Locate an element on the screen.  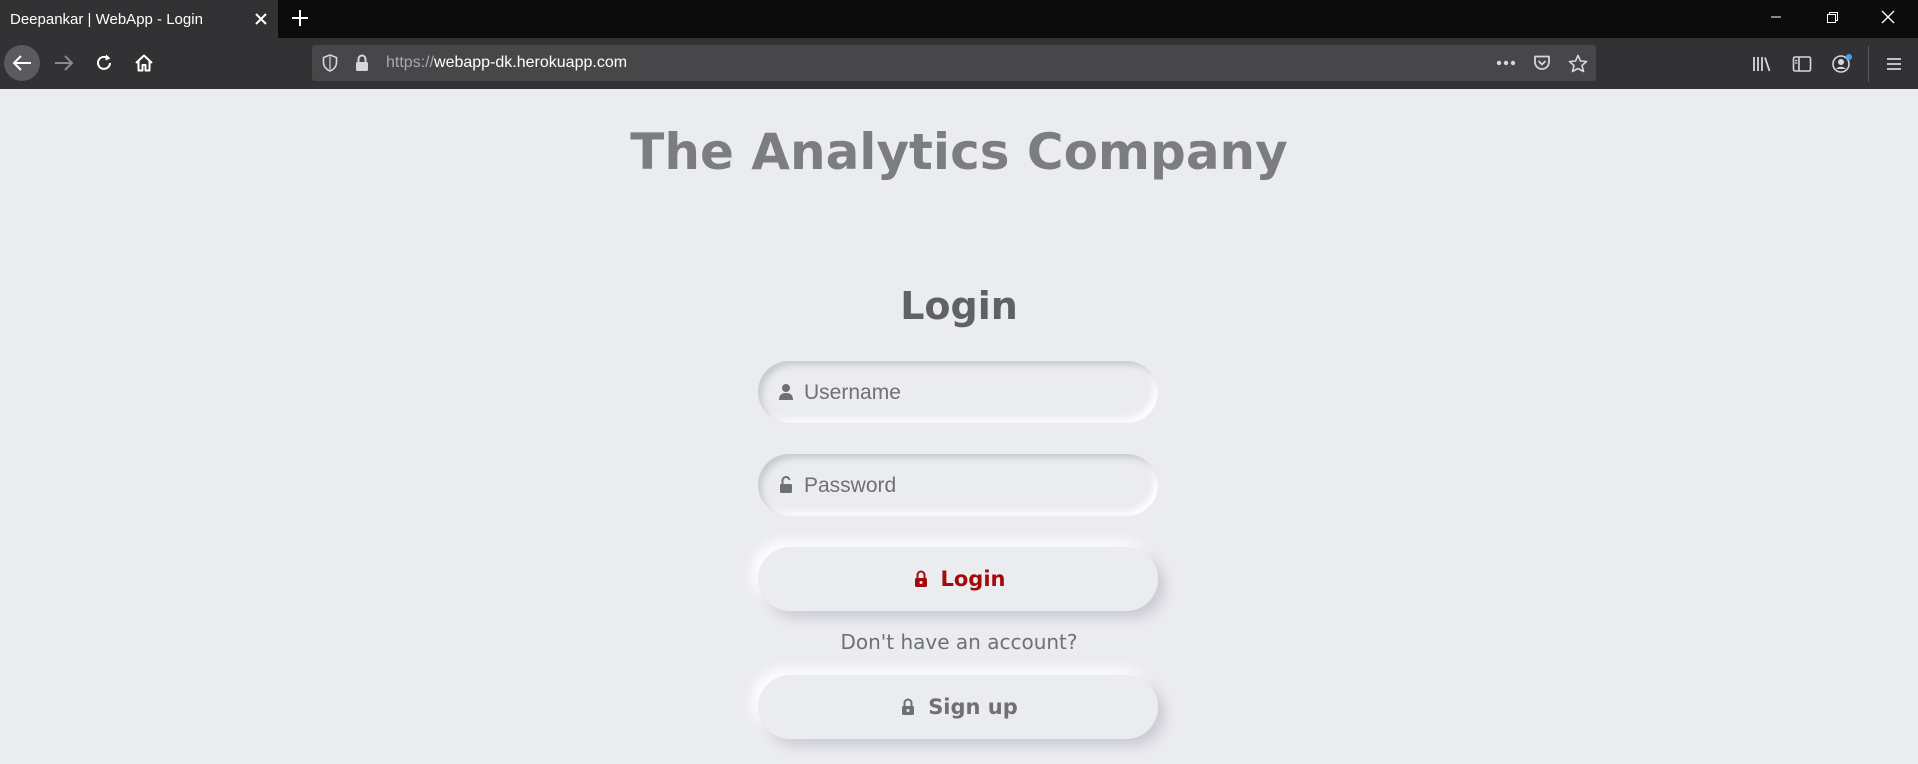
minimize-icon is located at coordinates (1776, 17).